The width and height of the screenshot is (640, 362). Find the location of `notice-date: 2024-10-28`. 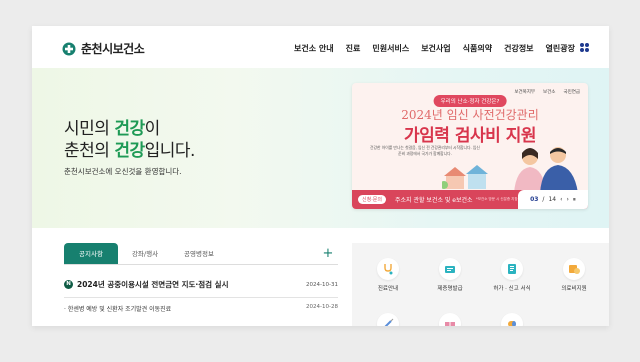

notice-date: 2024-10-28 is located at coordinates (322, 307).